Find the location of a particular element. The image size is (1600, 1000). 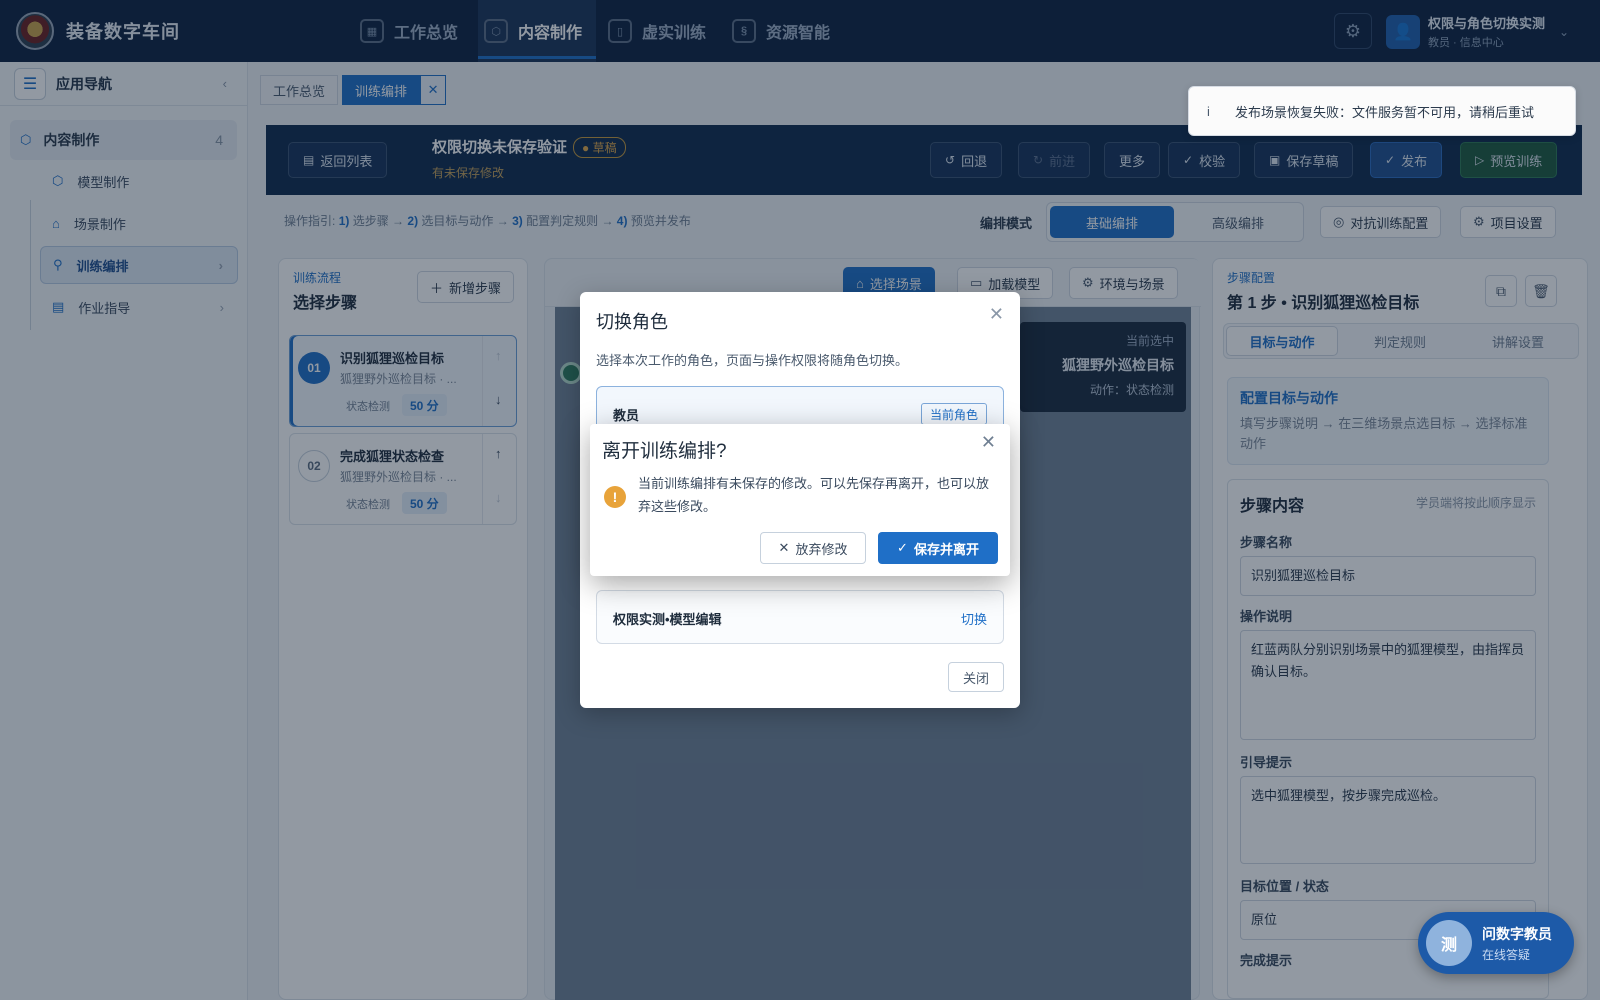

error-toast: i 发布场景恢复失败：文件服务暂不可用，请稍后重试 is located at coordinates (1382, 111).